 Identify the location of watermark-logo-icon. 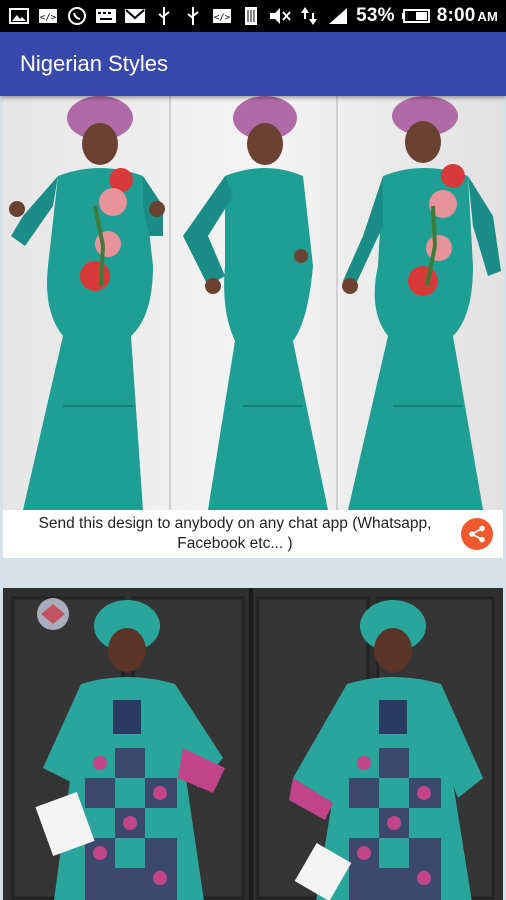
(53, 614).